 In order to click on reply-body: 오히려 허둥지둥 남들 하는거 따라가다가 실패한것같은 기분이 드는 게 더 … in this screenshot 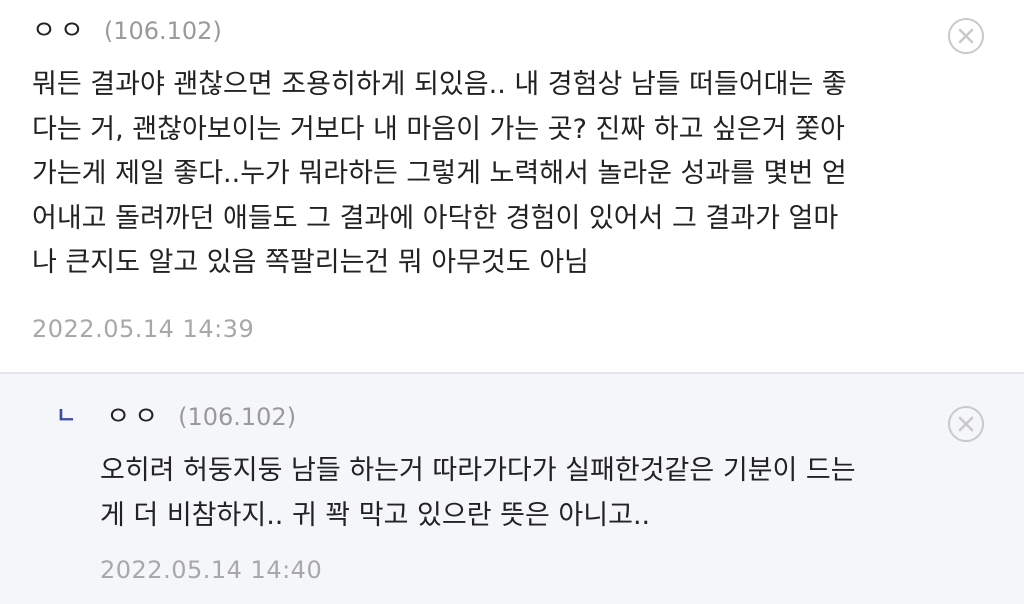, I will do `click(478, 493)`.